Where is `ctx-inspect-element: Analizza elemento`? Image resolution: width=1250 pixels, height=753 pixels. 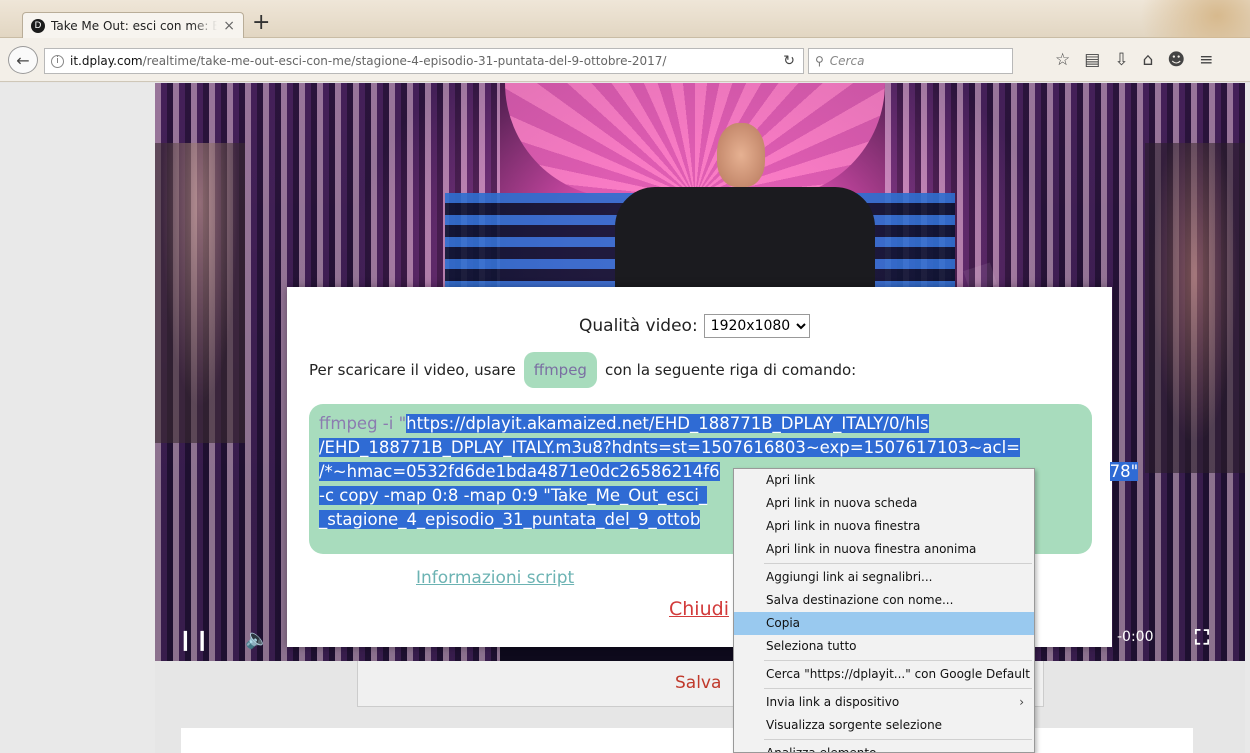 ctx-inspect-element: Analizza elemento is located at coordinates (884, 747).